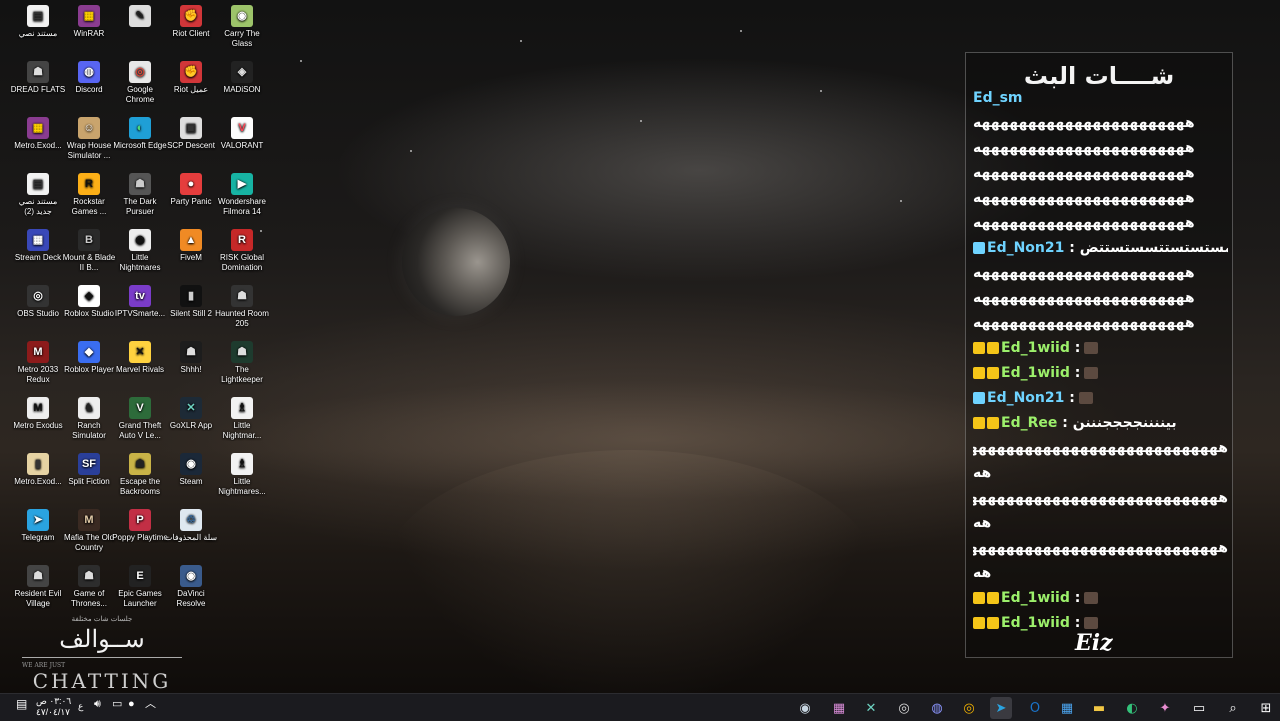  What do you see at coordinates (805, 708) in the screenshot?
I see `steam-taskbar-icon: ◉` at bounding box center [805, 708].